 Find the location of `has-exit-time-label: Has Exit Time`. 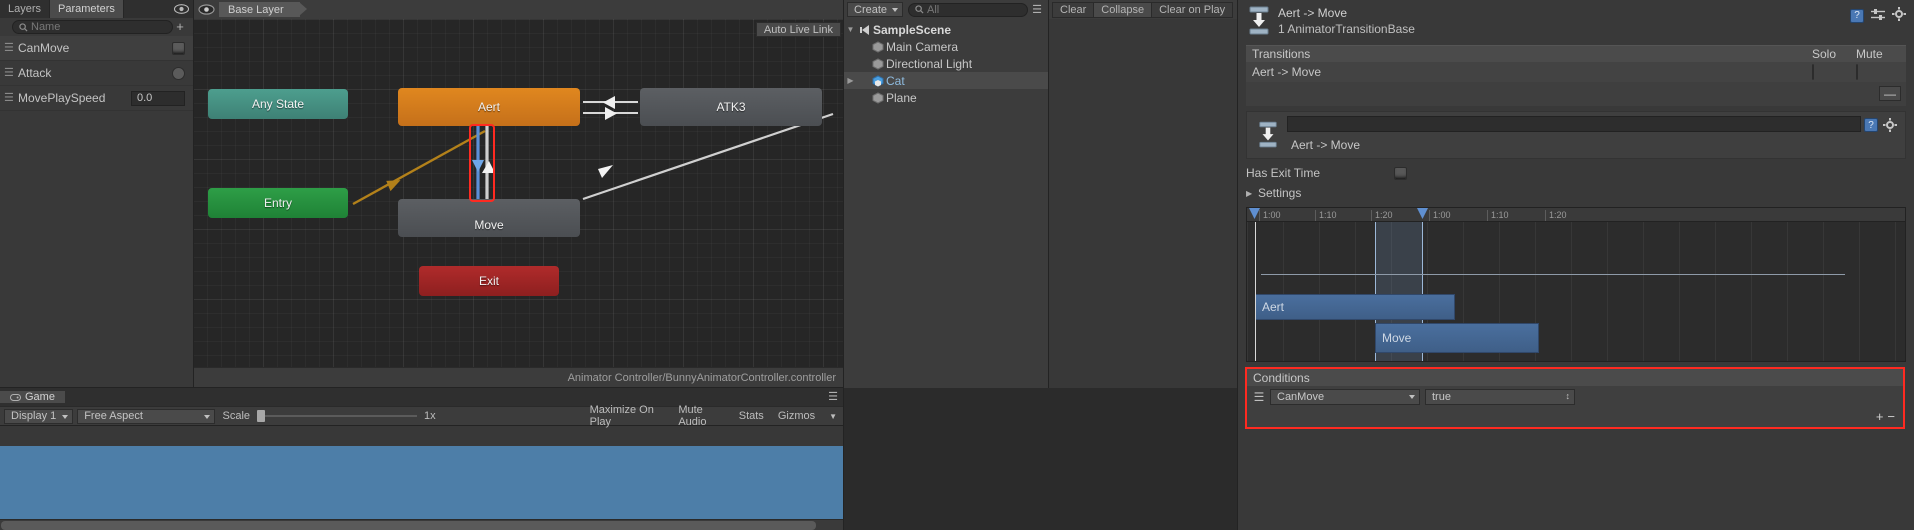

has-exit-time-label: Has Exit Time is located at coordinates (1283, 173).